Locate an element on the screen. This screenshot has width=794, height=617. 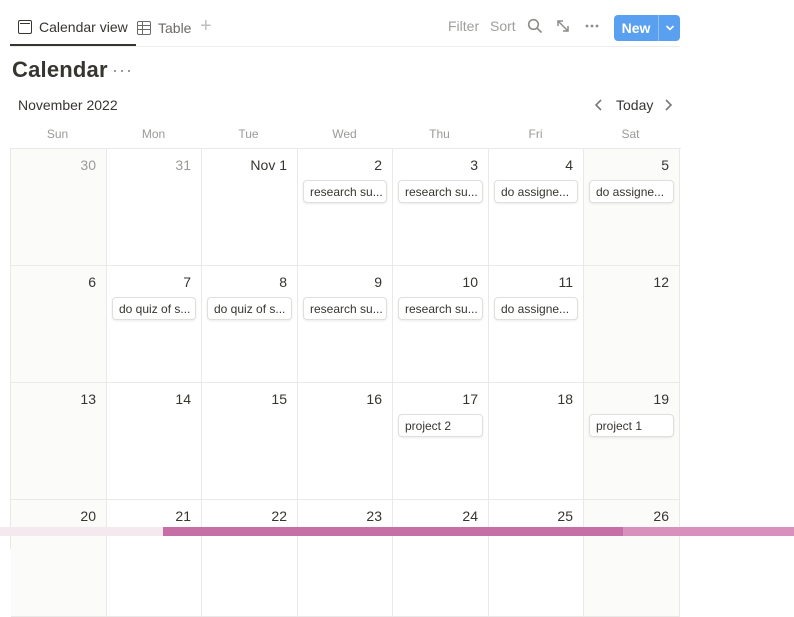
day-number: 12 is located at coordinates (661, 282).